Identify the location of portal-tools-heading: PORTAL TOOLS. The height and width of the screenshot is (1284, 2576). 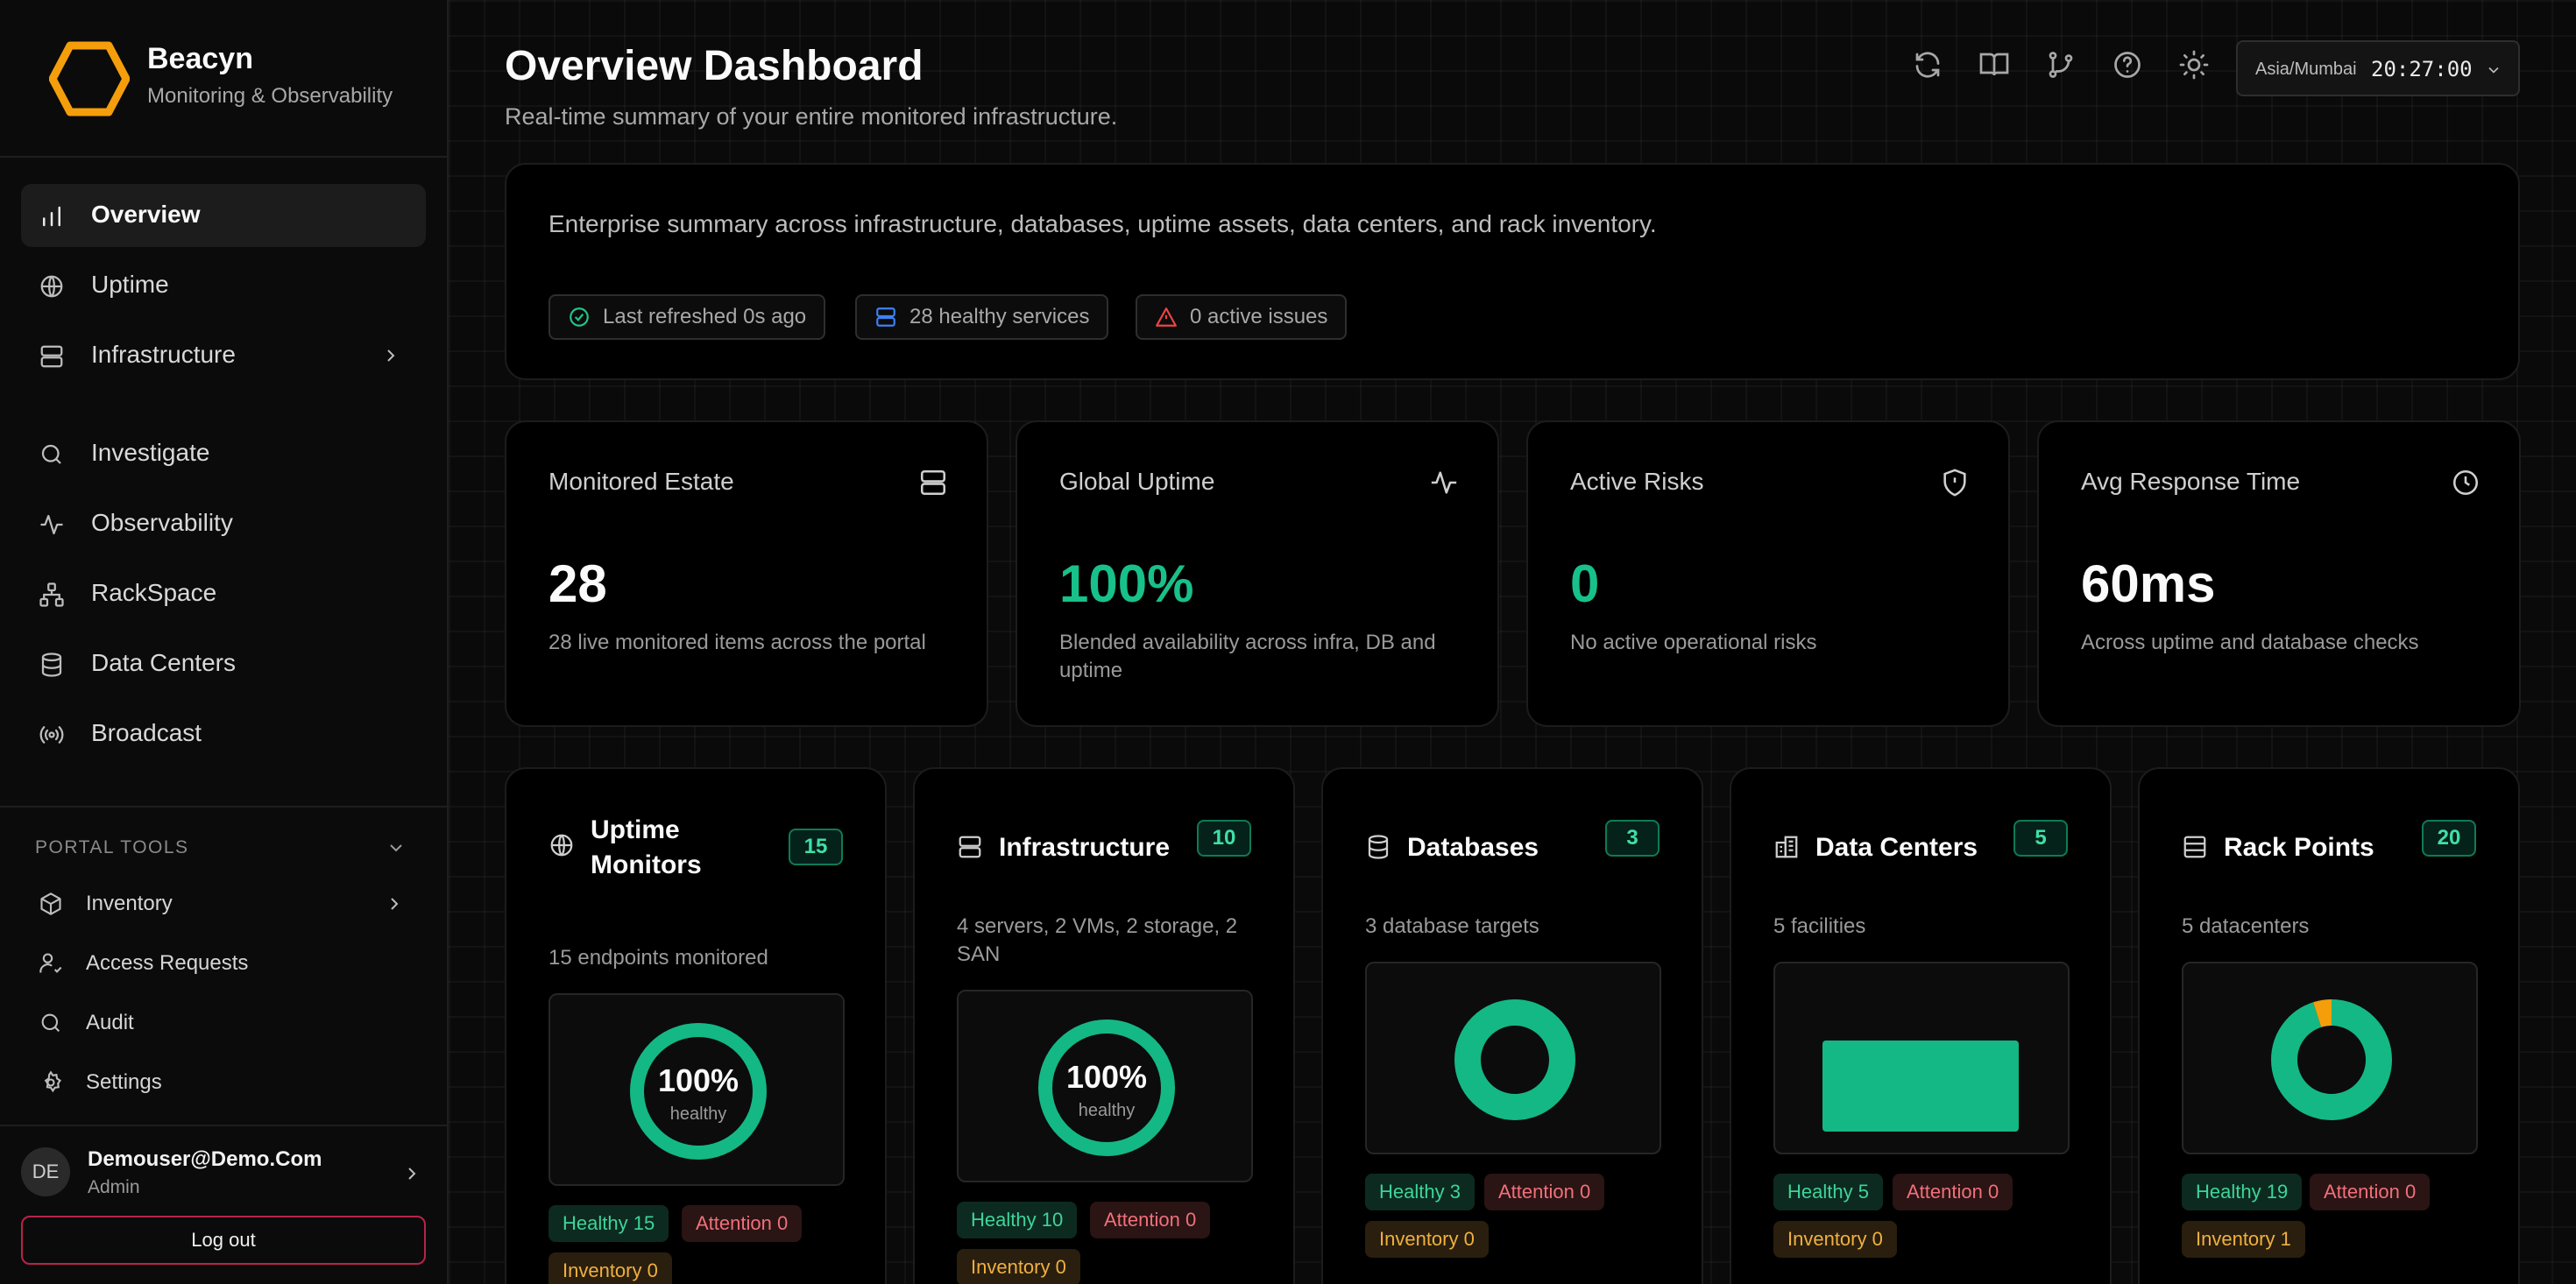
(112, 847).